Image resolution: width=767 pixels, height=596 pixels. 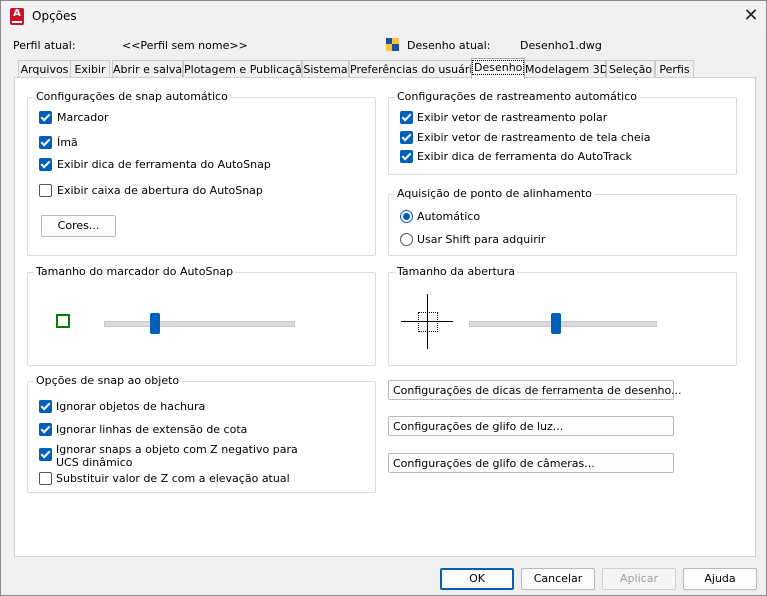 I want to click on close-icon: ✕, so click(x=751, y=16).